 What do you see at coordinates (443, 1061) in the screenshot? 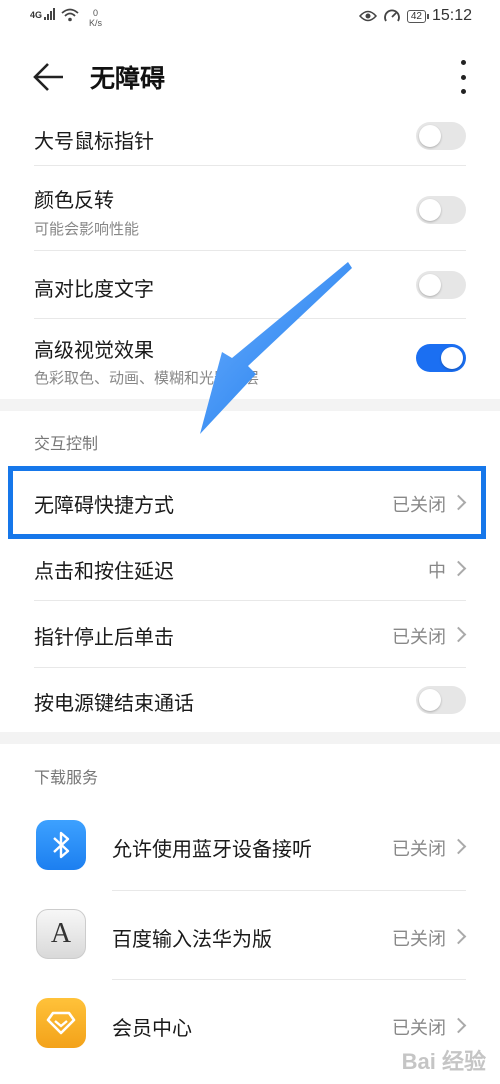
I see `watermark: Bai 经验` at bounding box center [443, 1061].